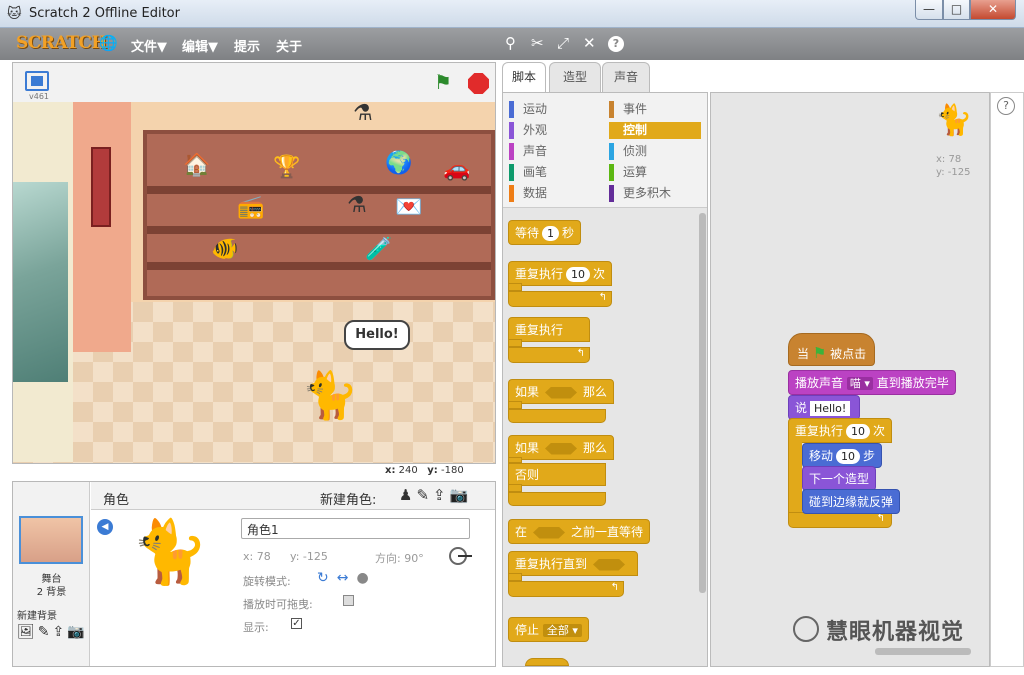 This screenshot has width=1024, height=675. I want to click on close-button: ✕, so click(993, 10).